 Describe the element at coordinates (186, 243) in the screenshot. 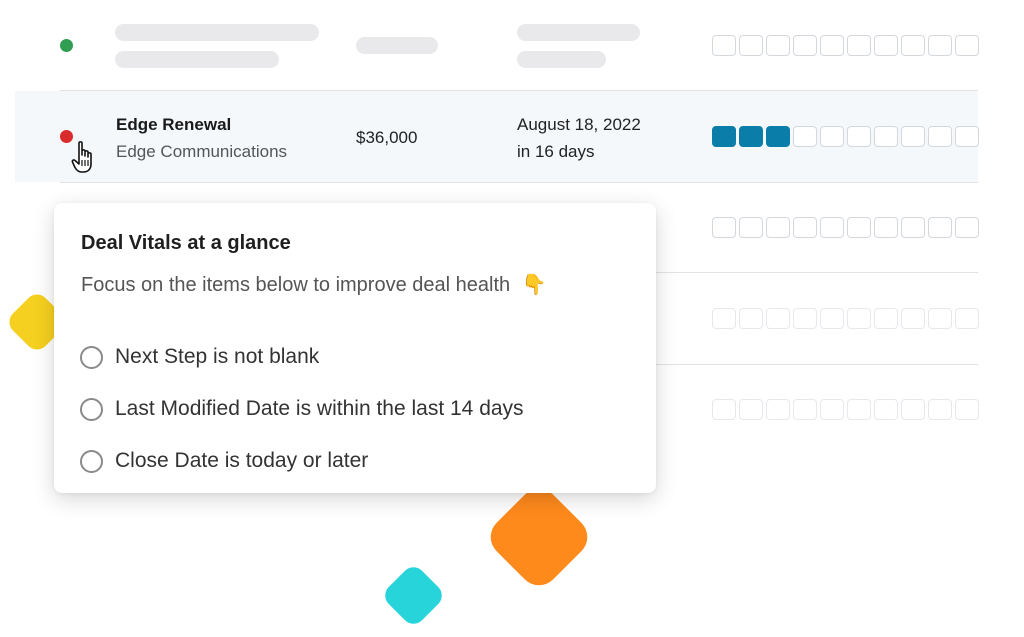

I see `popover-title: Deal Vitals at a glance` at that location.